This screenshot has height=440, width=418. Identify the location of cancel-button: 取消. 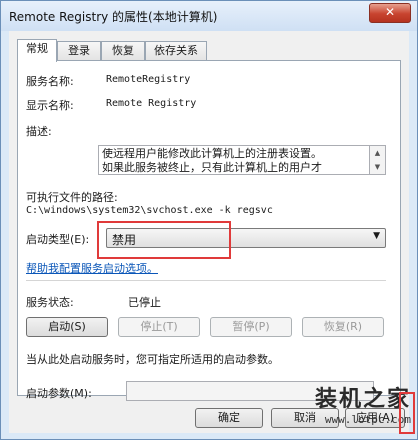
(305, 418).